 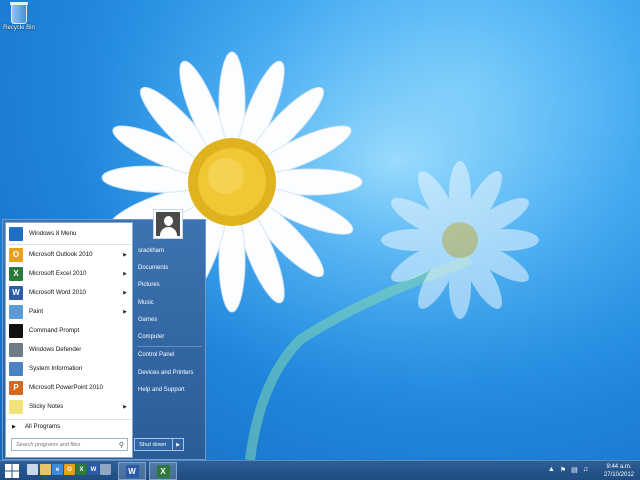 I want to click on recycle-bin-shortcut: Recycle Bin, so click(x=19, y=16).